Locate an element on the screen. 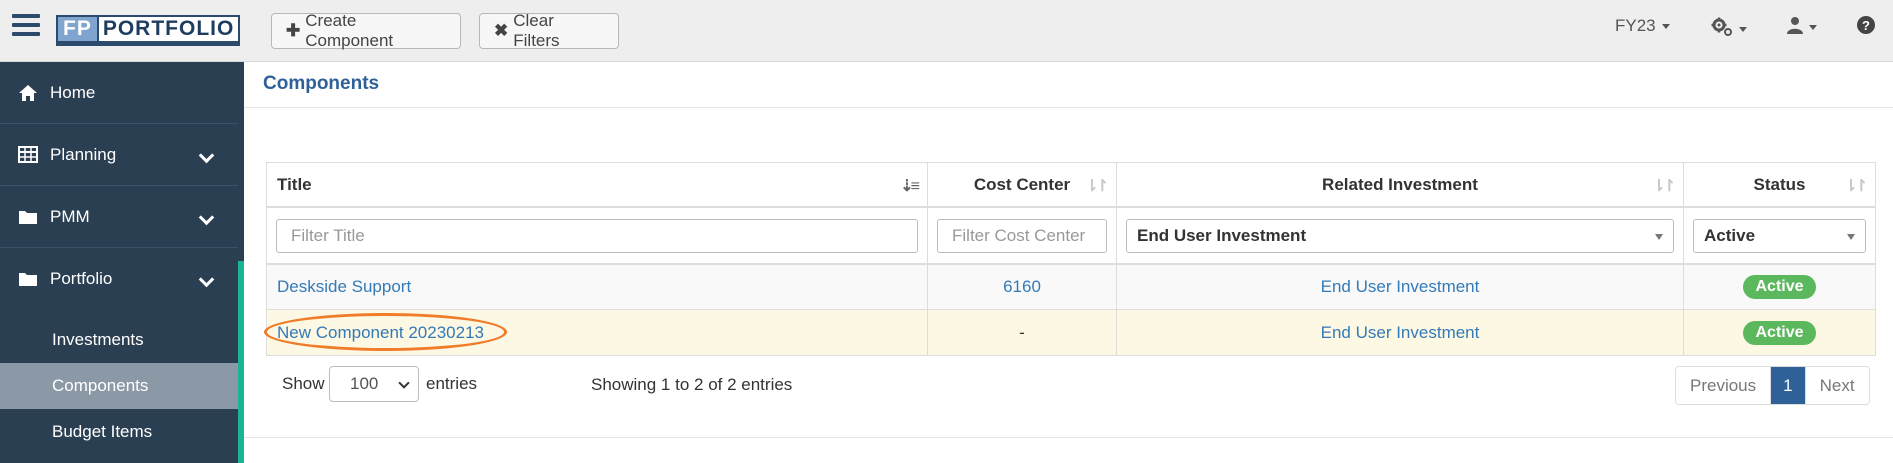  filter-cell-investment: End User Investment is located at coordinates (1400, 235).